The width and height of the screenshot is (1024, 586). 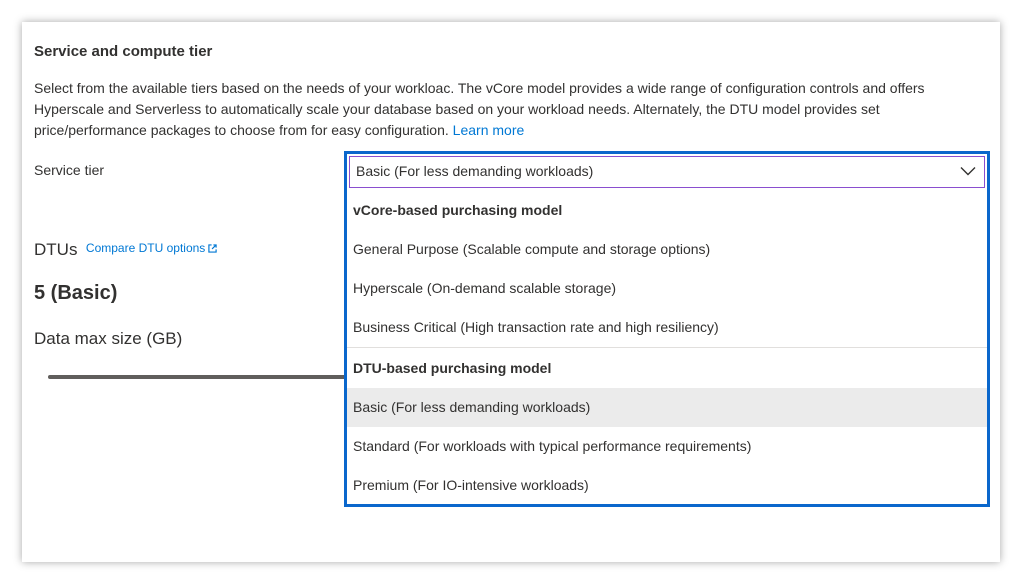 I want to click on service-tier-selected-value: Basic (For less demanding workloads), so click(x=475, y=171).